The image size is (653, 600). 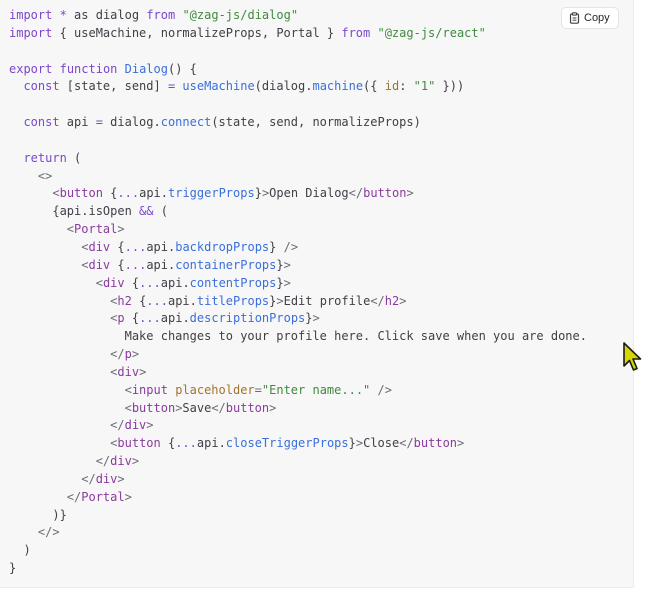 I want to click on code-line: <div {...api.contentProps}>, so click(x=298, y=284).